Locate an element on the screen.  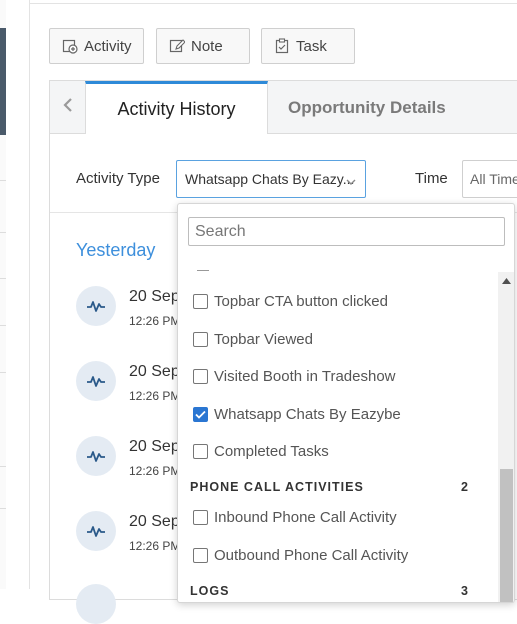
option-whatsapp-chats: Whatsapp Chats By Eazybe is located at coordinates (297, 414).